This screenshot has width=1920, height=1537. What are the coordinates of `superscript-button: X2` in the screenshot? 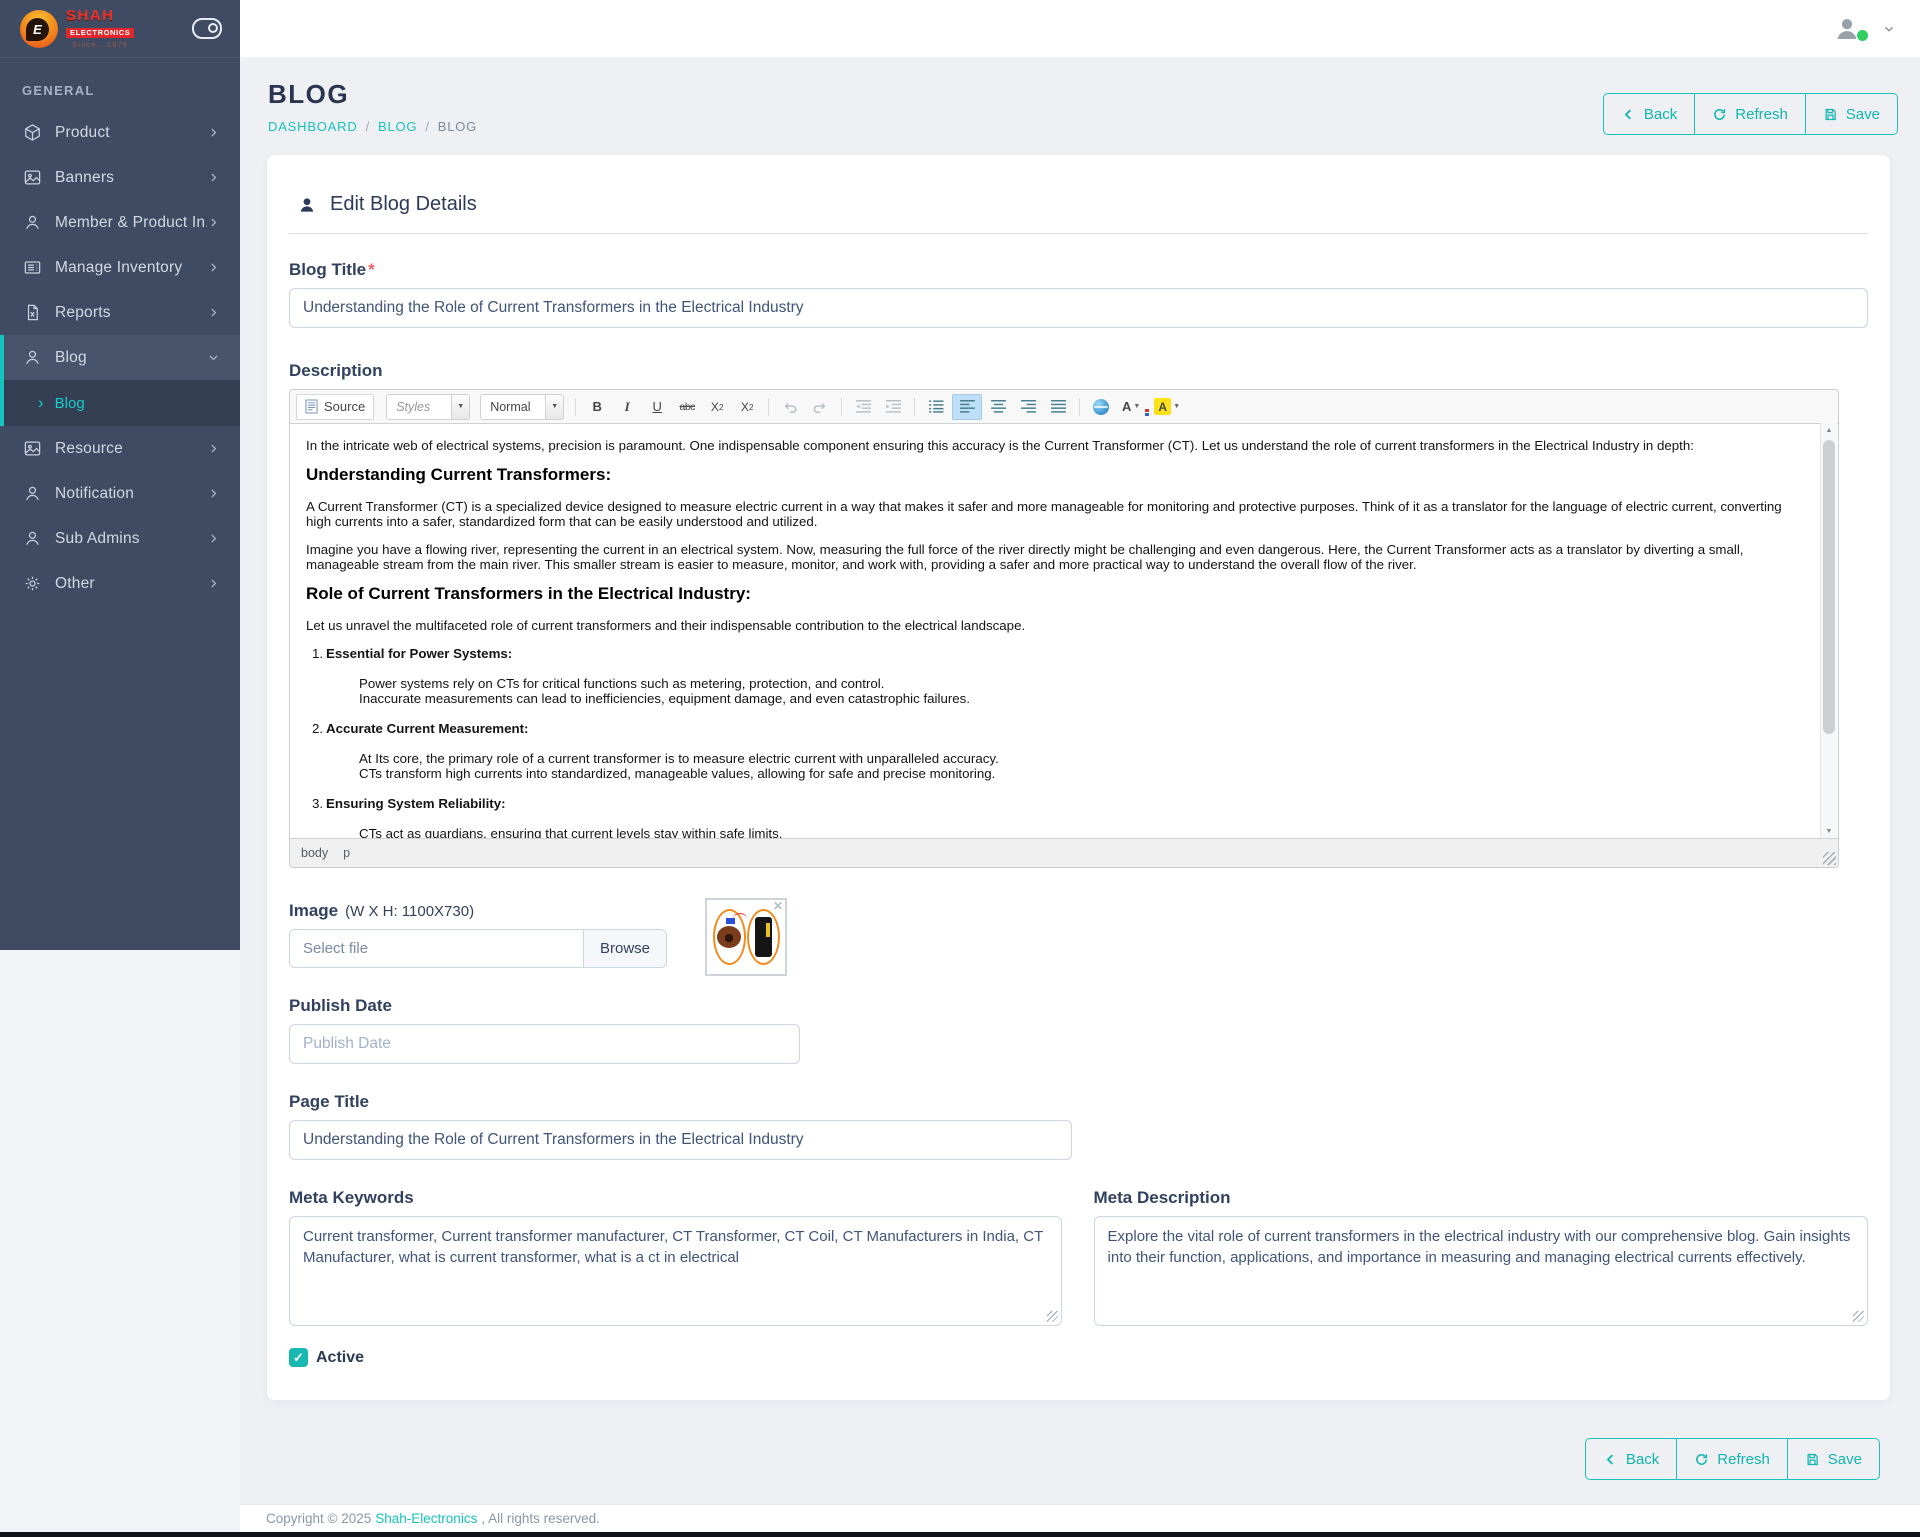 It's located at (747, 407).